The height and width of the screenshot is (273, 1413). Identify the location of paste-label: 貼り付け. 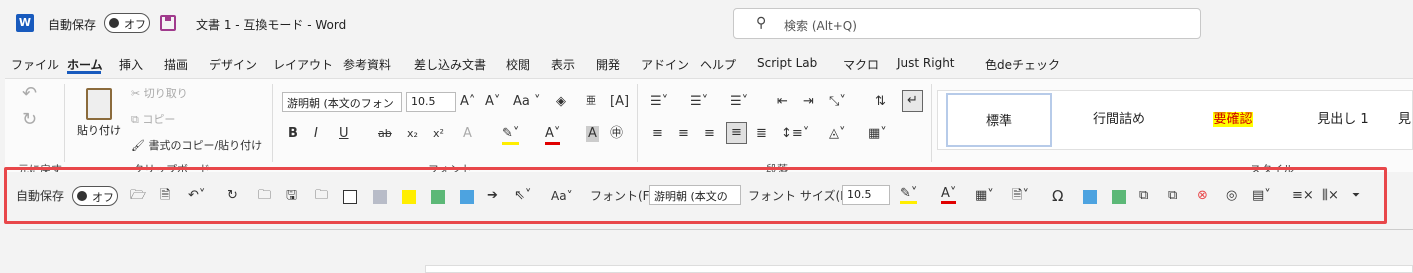
(99, 130).